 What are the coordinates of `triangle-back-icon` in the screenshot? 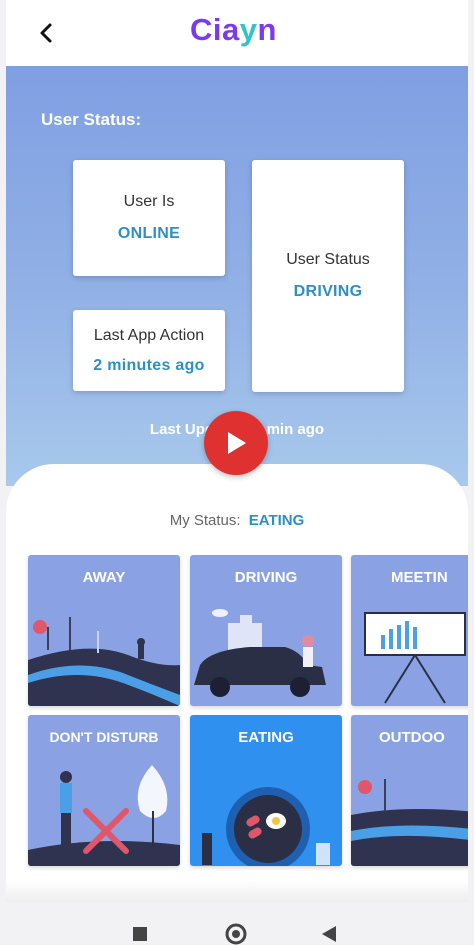 It's located at (329, 934).